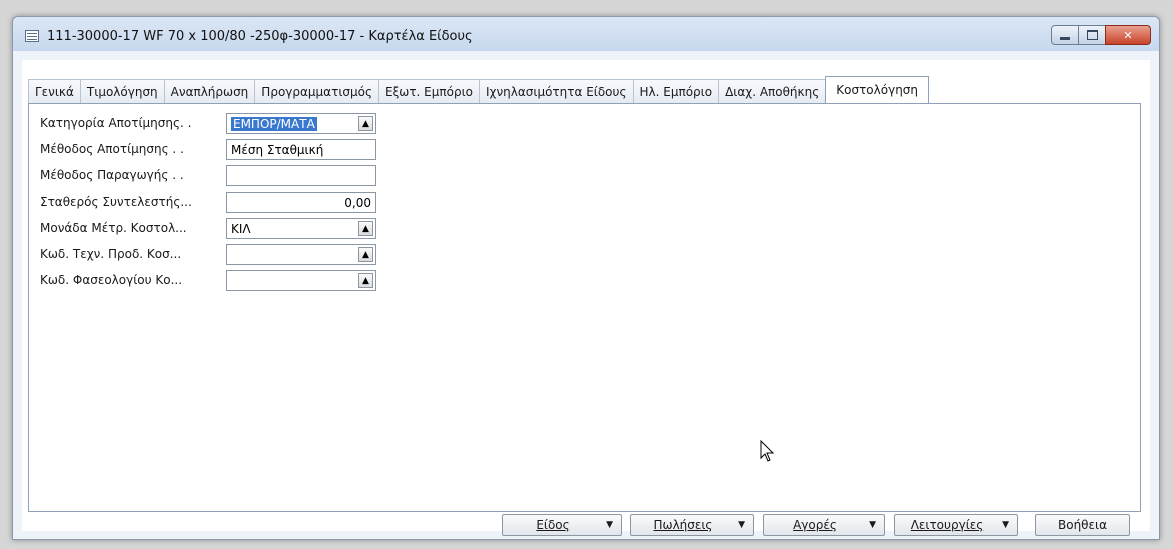 This screenshot has height=549, width=1173. What do you see at coordinates (277, 149) in the screenshot?
I see `field-value: Μέση Σταθμική` at bounding box center [277, 149].